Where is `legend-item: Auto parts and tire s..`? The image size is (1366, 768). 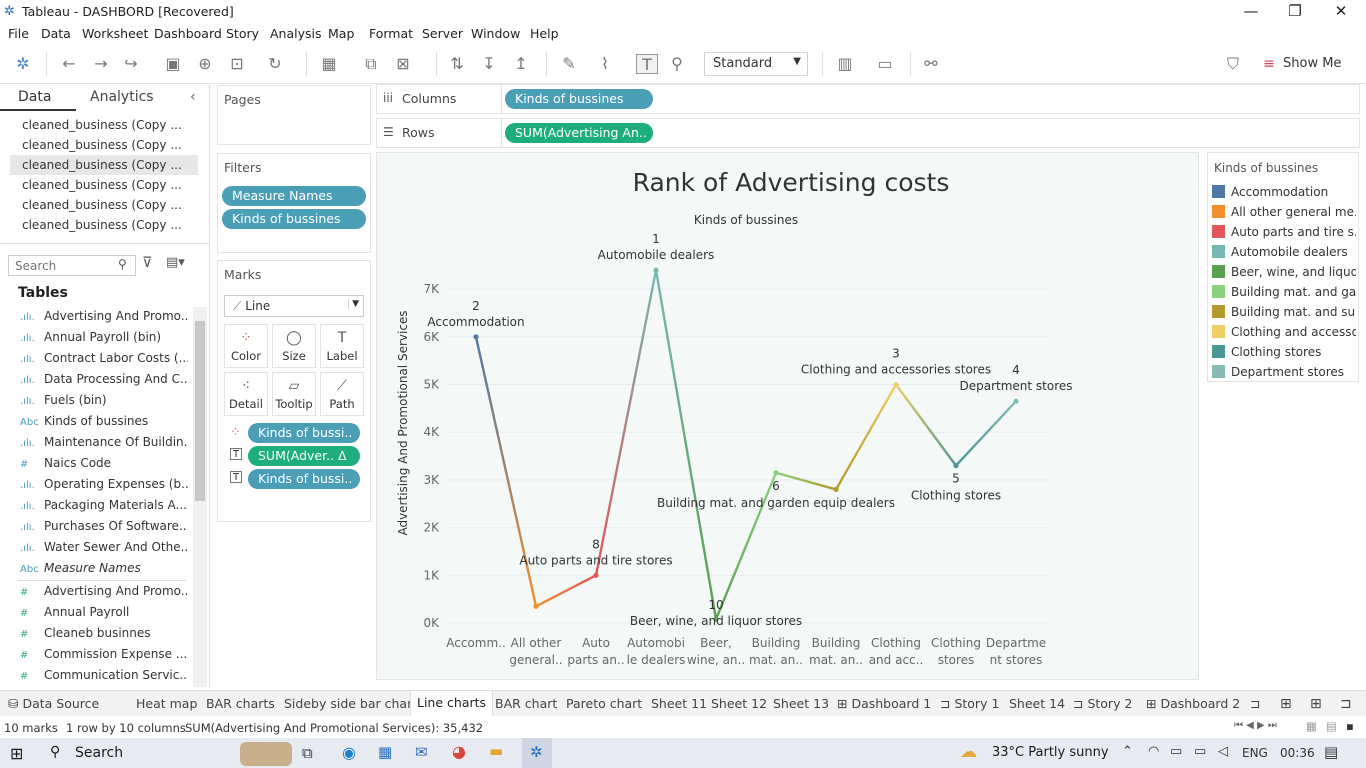 legend-item: Auto parts and tire s.. is located at coordinates (1284, 232).